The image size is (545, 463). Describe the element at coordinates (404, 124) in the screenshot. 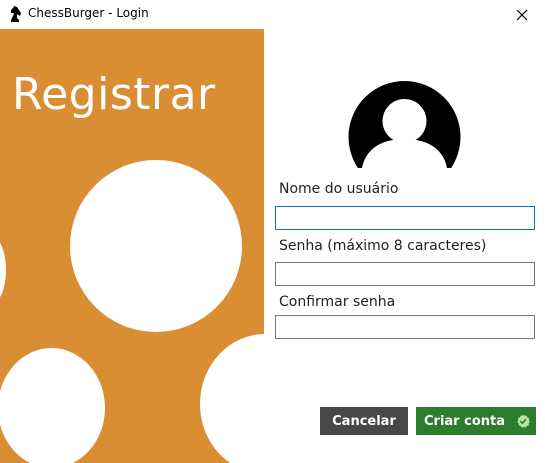

I see `user-avatar-icon` at that location.